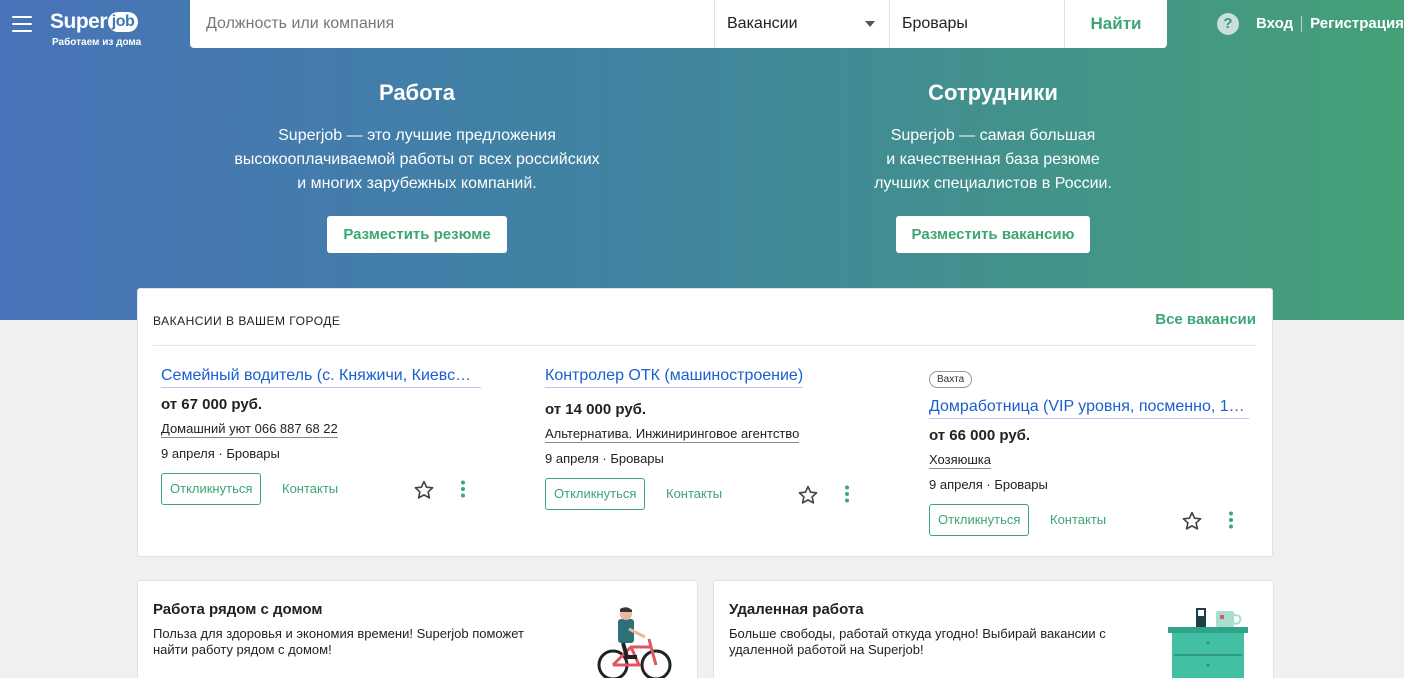 Image resolution: width=1404 pixels, height=678 pixels. What do you see at coordinates (417, 234) in the screenshot?
I see `post-resume-button: Разместить резюме` at bounding box center [417, 234].